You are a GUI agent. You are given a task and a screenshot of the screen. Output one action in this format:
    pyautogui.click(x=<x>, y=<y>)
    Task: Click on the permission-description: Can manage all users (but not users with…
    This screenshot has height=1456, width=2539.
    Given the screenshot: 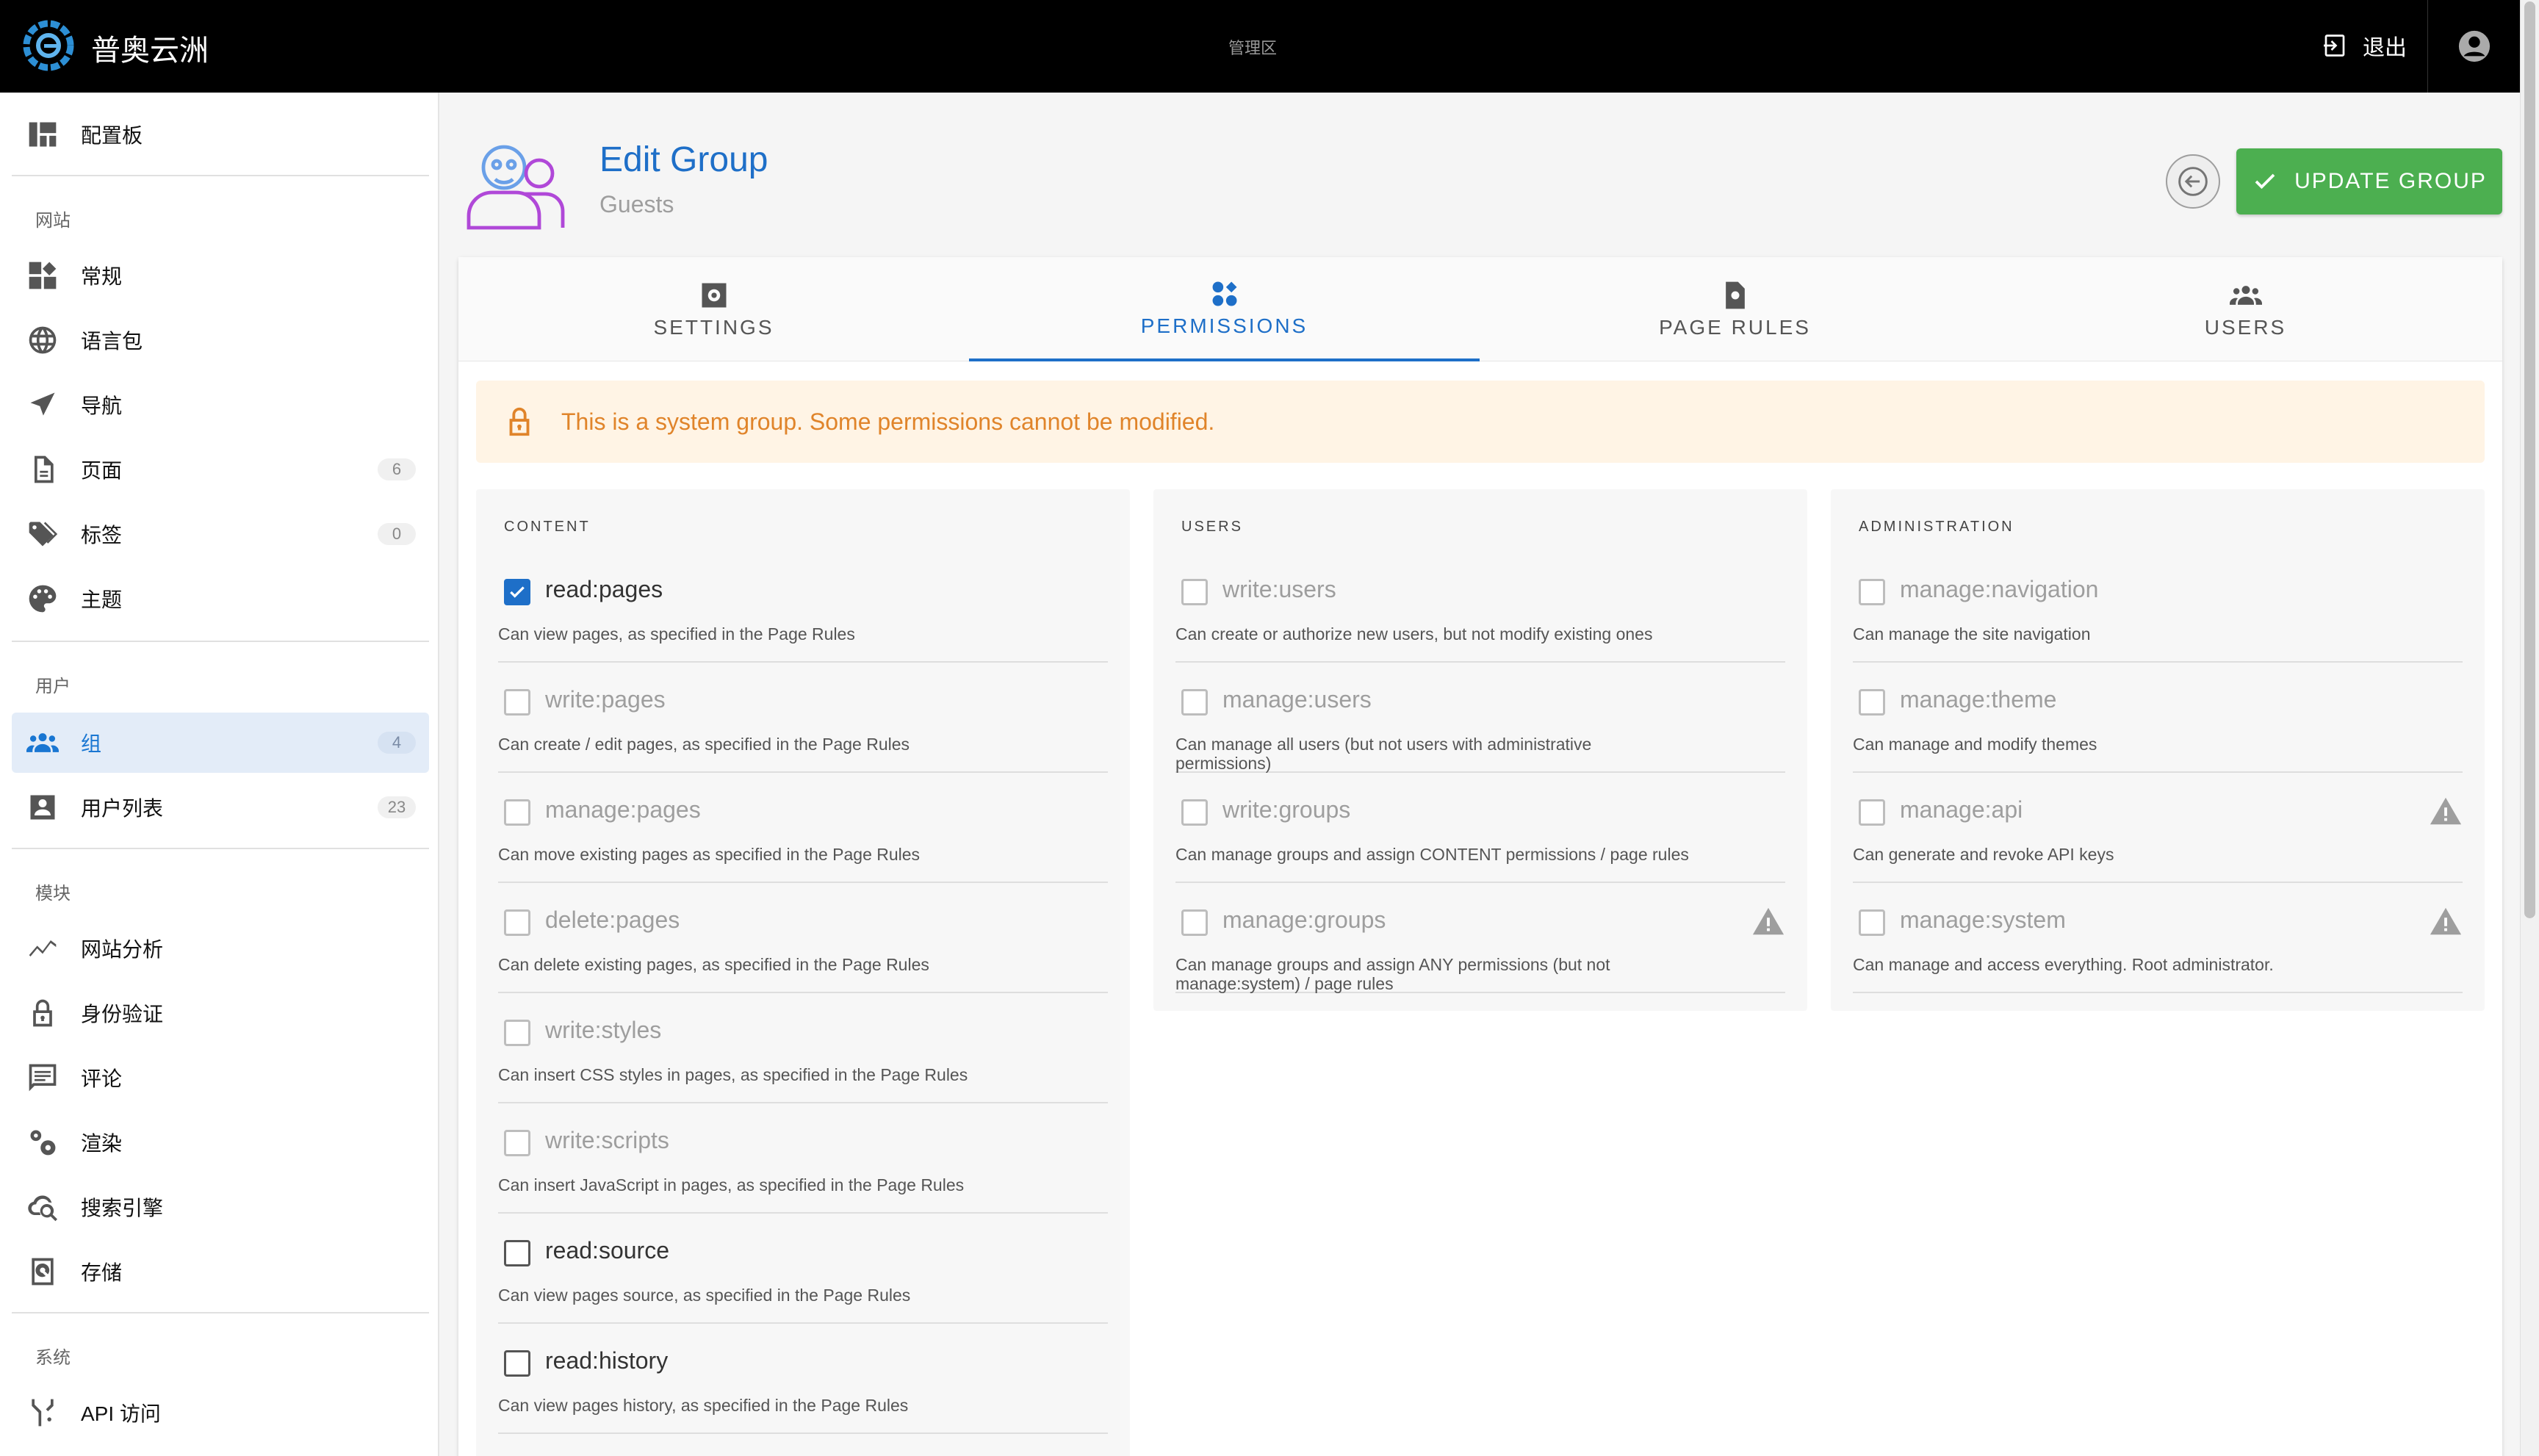 What is the action you would take?
    pyautogui.click(x=1383, y=754)
    